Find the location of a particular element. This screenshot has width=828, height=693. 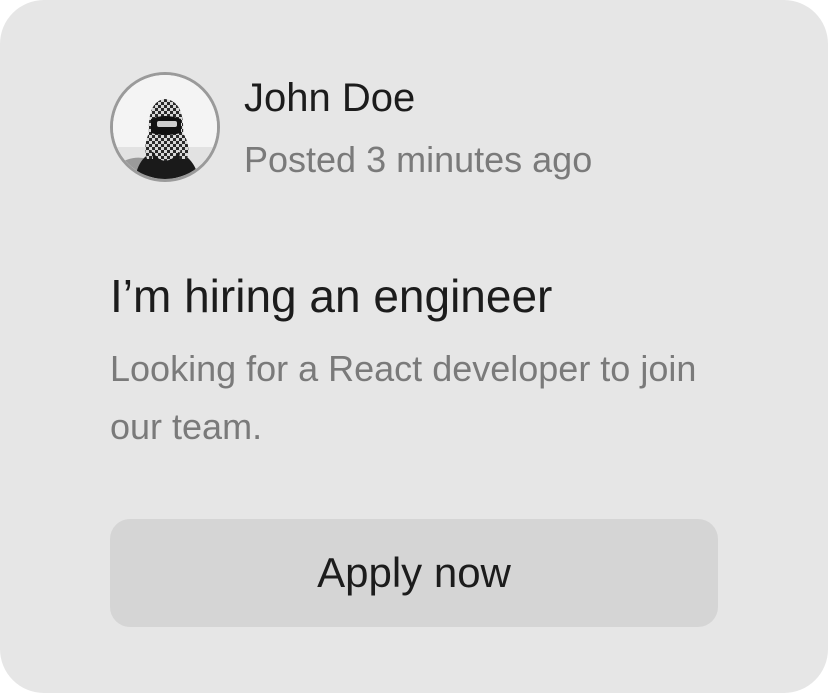

post-timestamp: Posted 3 minutes ago is located at coordinates (418, 159).